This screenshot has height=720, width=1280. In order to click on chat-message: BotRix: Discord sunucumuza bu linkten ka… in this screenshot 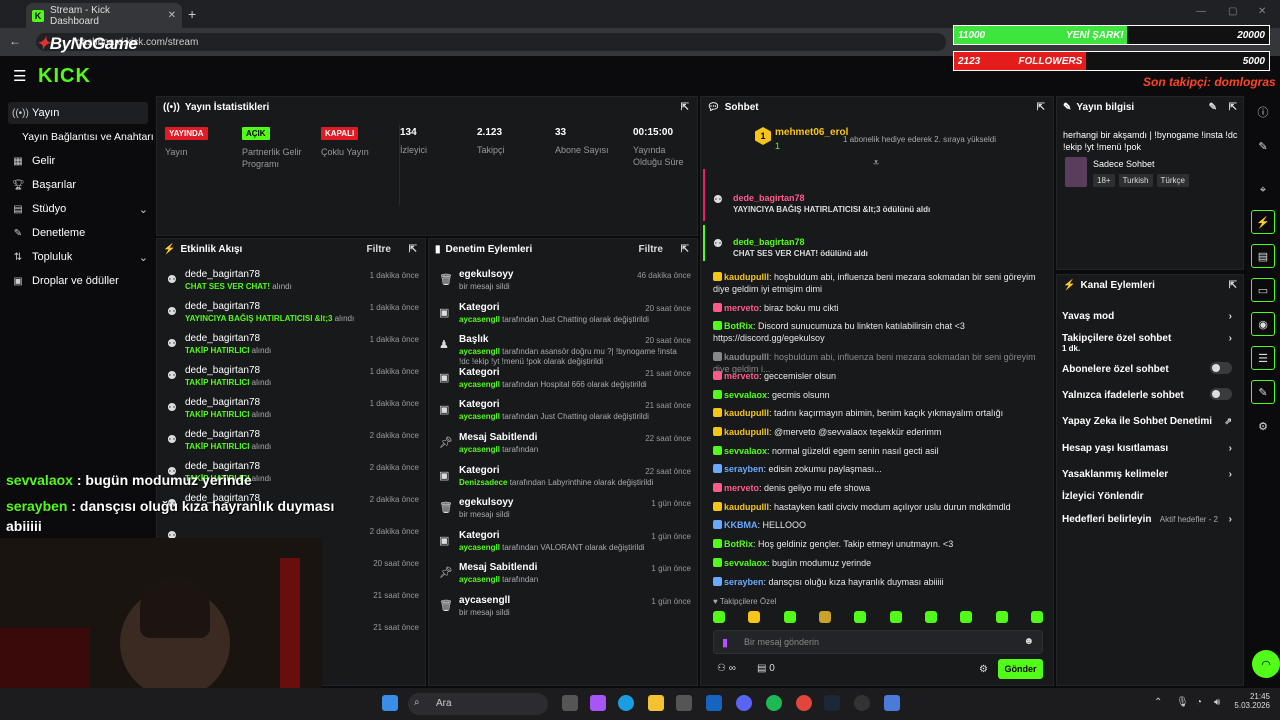, I will do `click(878, 332)`.